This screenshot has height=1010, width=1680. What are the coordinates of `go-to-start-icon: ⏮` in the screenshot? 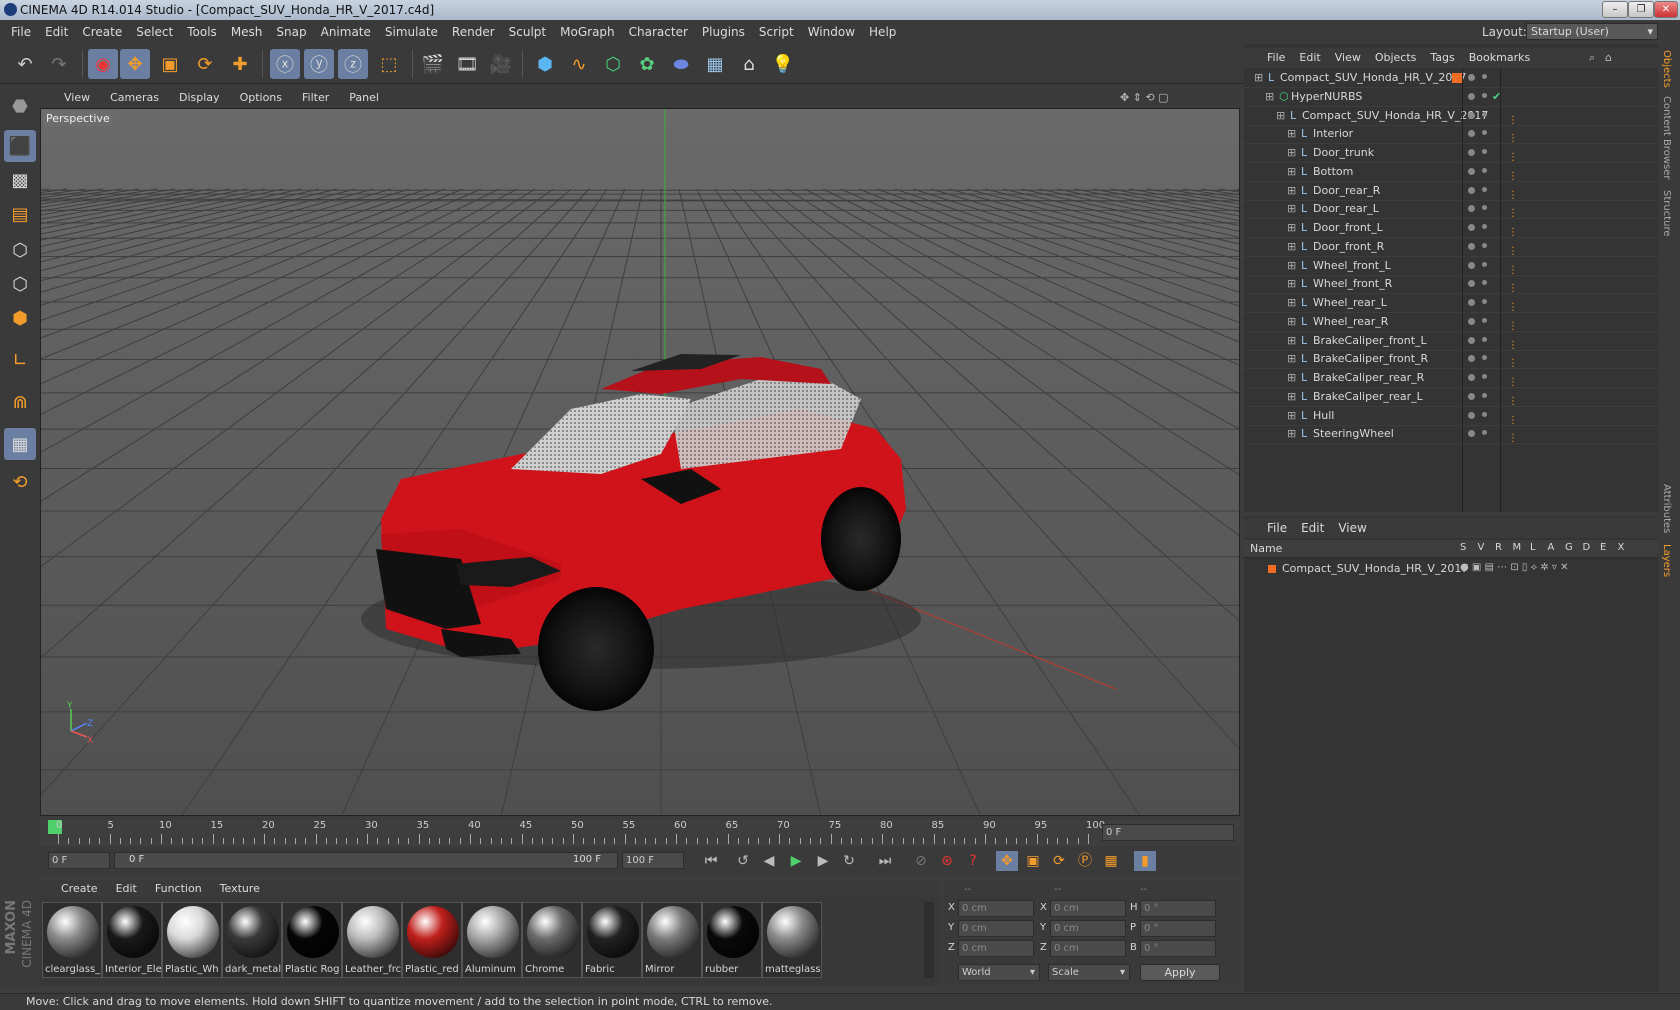 It's located at (711, 861).